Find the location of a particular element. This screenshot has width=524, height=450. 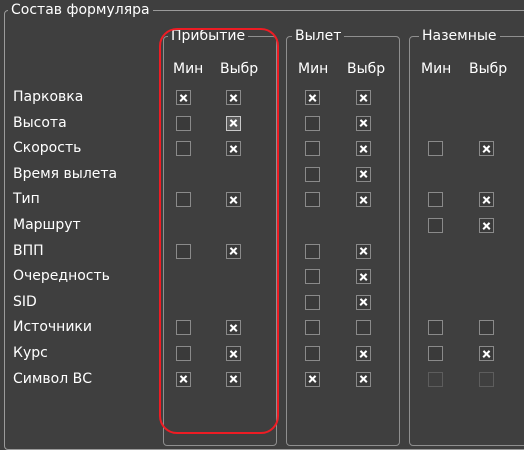

row-label: Символ ВС is located at coordinates (53, 378).